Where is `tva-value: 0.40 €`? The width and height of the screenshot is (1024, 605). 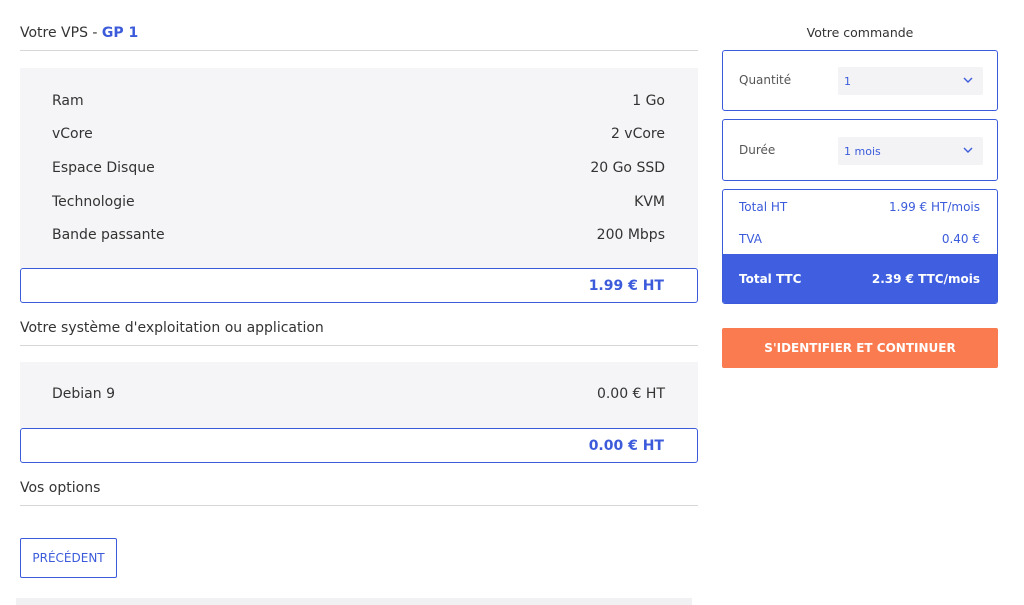
tva-value: 0.40 € is located at coordinates (960, 238).